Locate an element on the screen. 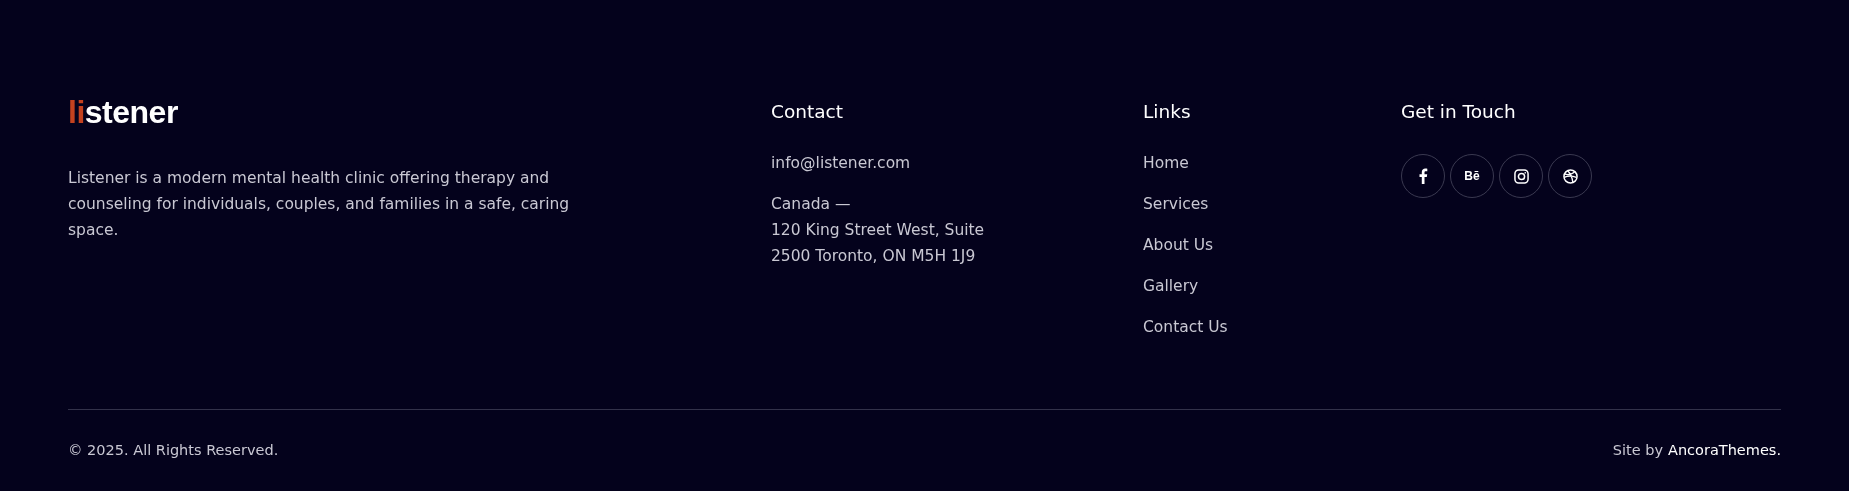 This screenshot has width=1849, height=491. facebook-icon is located at coordinates (1423, 176).